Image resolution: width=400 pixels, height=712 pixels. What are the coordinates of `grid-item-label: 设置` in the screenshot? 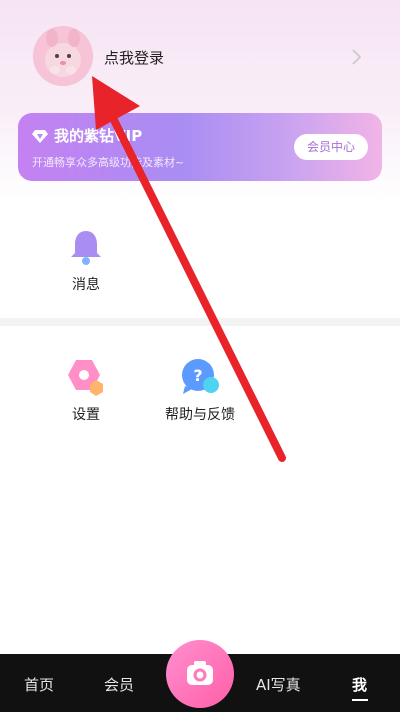 It's located at (86, 415).